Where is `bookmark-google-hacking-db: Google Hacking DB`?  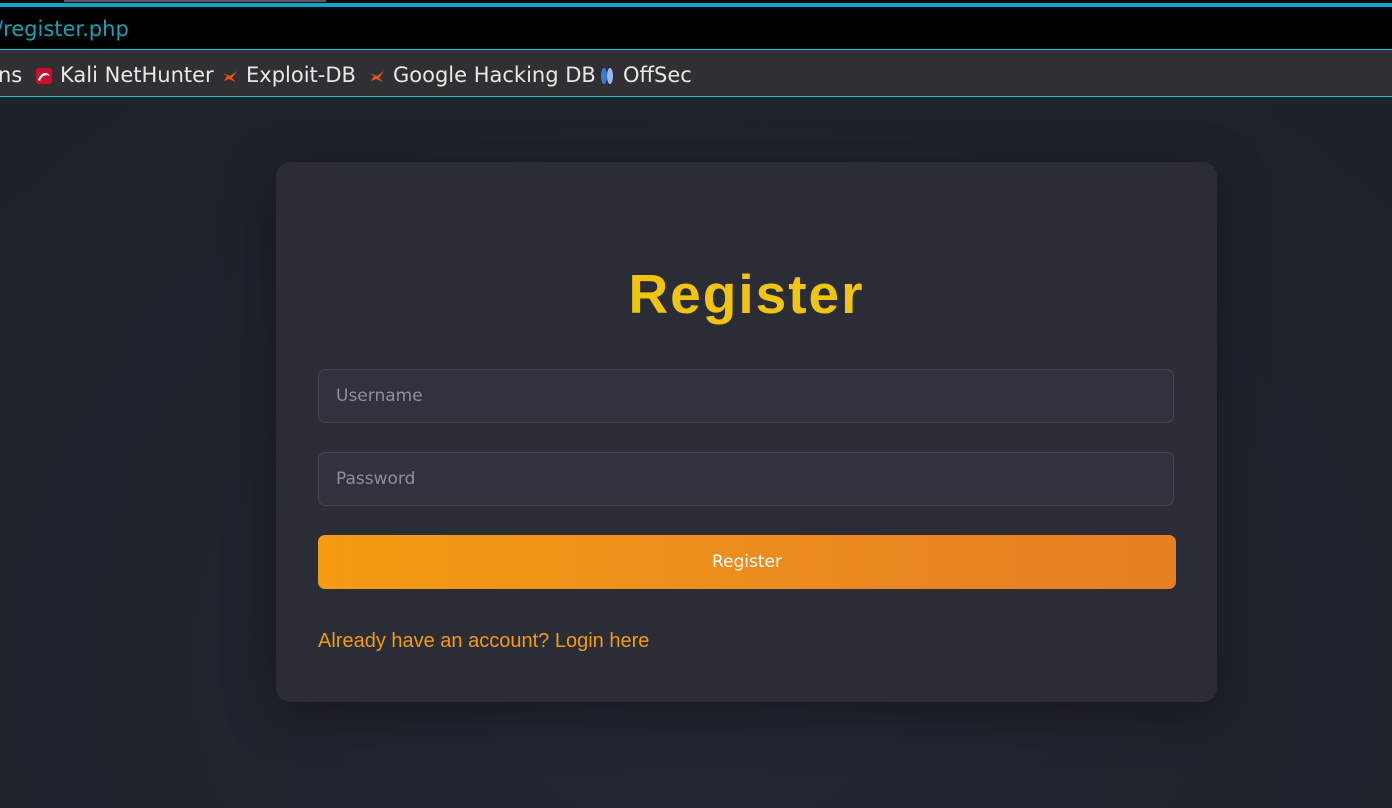 bookmark-google-hacking-db: Google Hacking DB is located at coordinates (482, 75).